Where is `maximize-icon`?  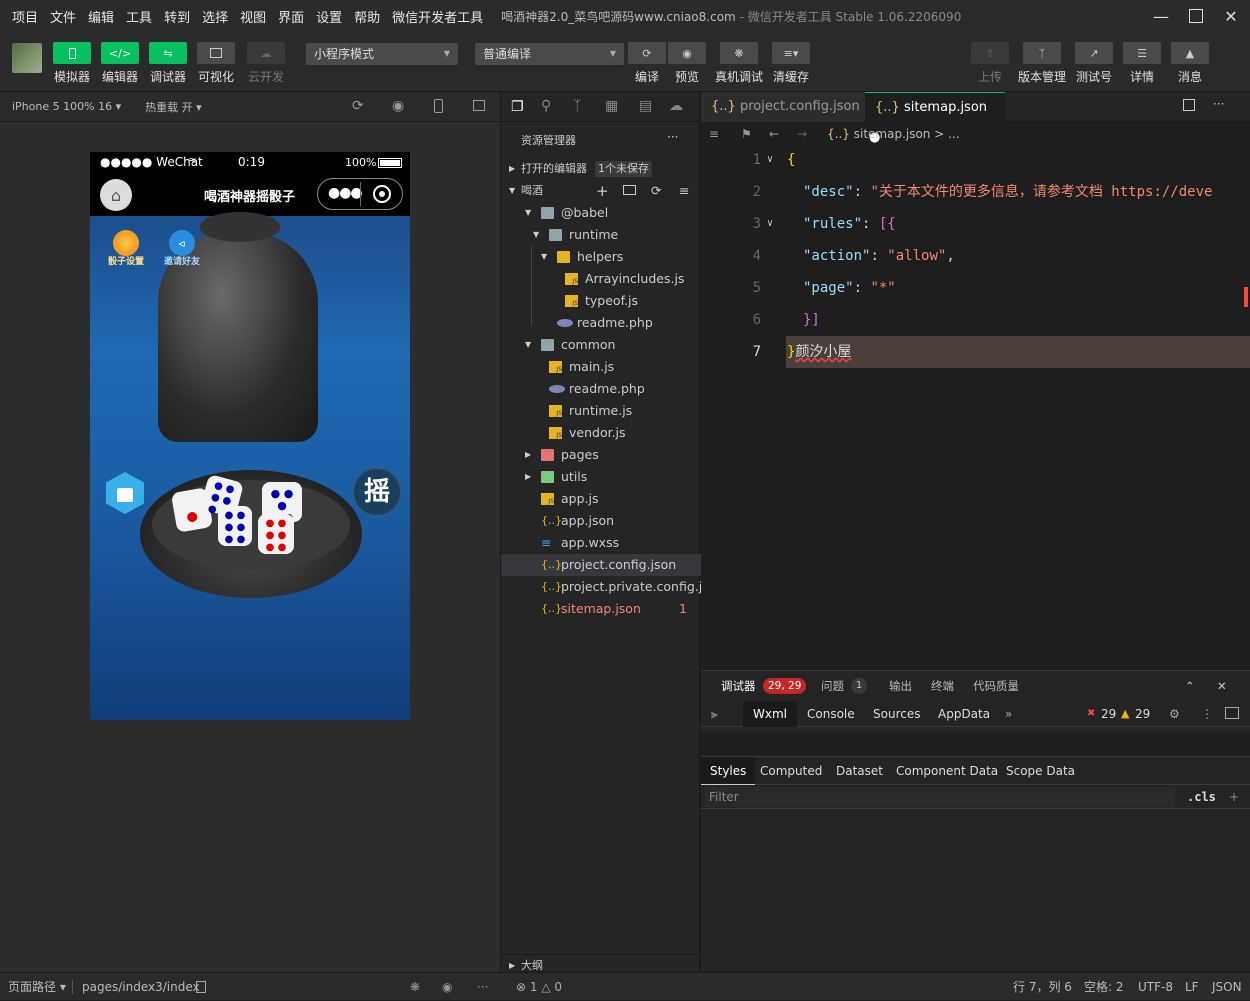 maximize-icon is located at coordinates (1196, 16).